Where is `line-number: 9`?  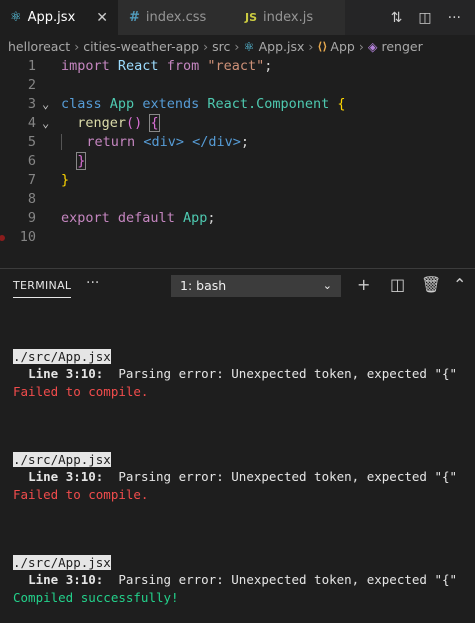 line-number: 9 is located at coordinates (31, 218).